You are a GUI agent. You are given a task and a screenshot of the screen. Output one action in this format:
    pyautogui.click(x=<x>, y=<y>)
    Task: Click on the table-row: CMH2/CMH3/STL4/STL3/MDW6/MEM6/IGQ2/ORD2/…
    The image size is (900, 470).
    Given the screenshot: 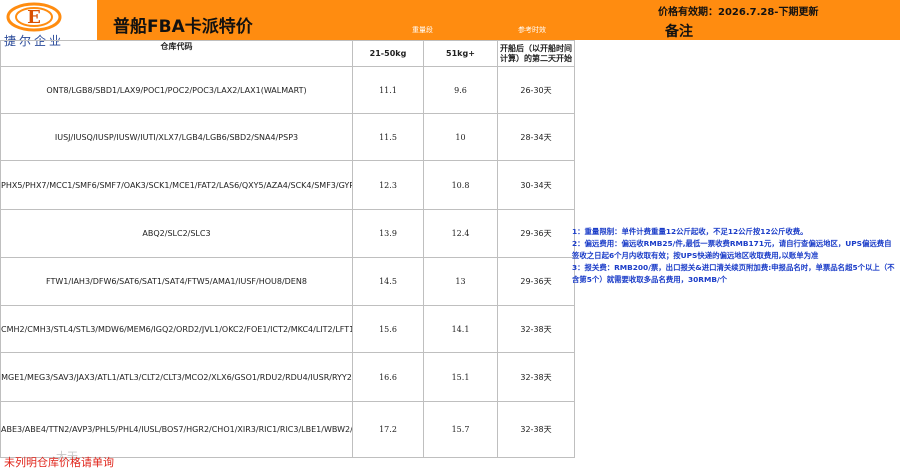 What is the action you would take?
    pyautogui.click(x=287, y=329)
    